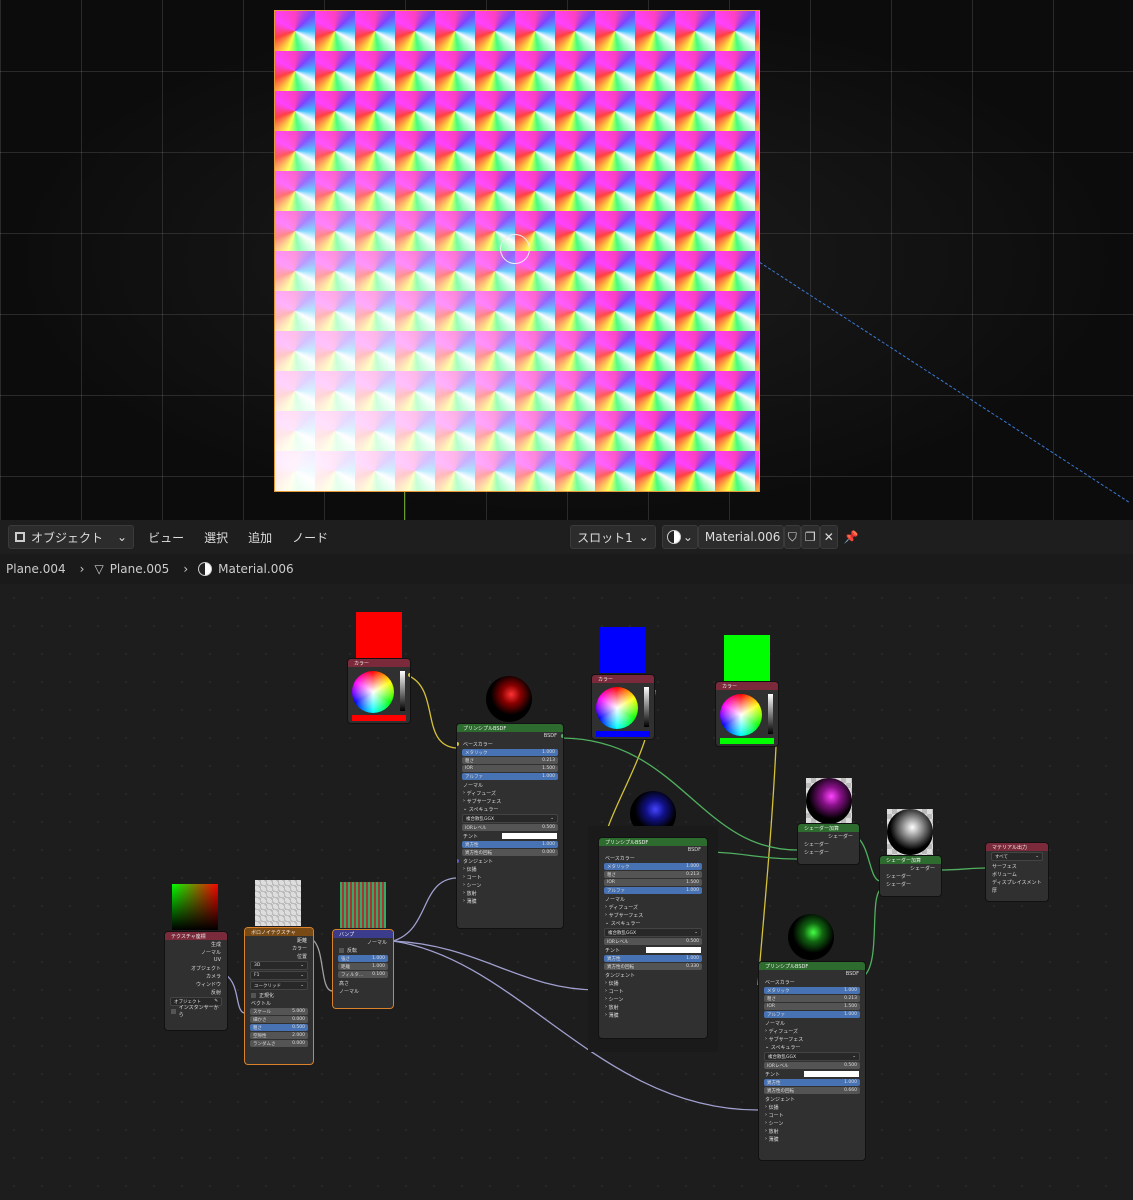  Describe the element at coordinates (409, 675) in the screenshot. I see `color-output-socket` at that location.